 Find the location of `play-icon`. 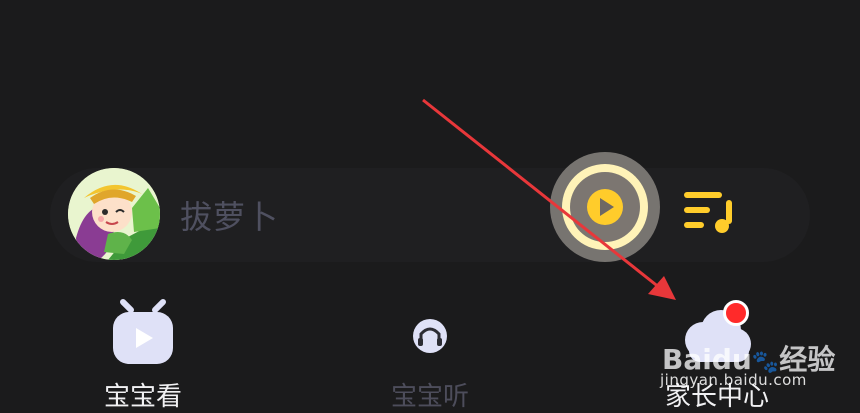

play-icon is located at coordinates (607, 207).